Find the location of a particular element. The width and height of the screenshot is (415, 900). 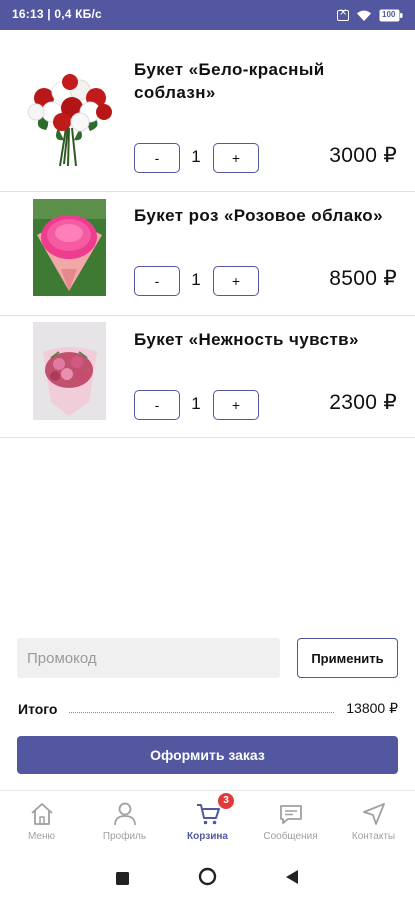

battery-icon: 100 is located at coordinates (391, 15).